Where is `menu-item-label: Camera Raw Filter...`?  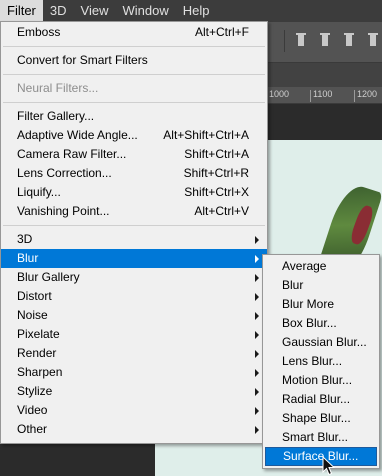
menu-item-label: Camera Raw Filter... is located at coordinates (72, 154).